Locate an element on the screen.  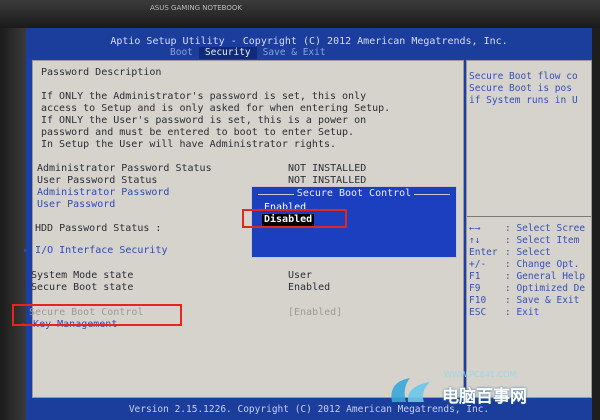
watermark-site-name: 电脑百事网 is located at coordinates (484, 397).